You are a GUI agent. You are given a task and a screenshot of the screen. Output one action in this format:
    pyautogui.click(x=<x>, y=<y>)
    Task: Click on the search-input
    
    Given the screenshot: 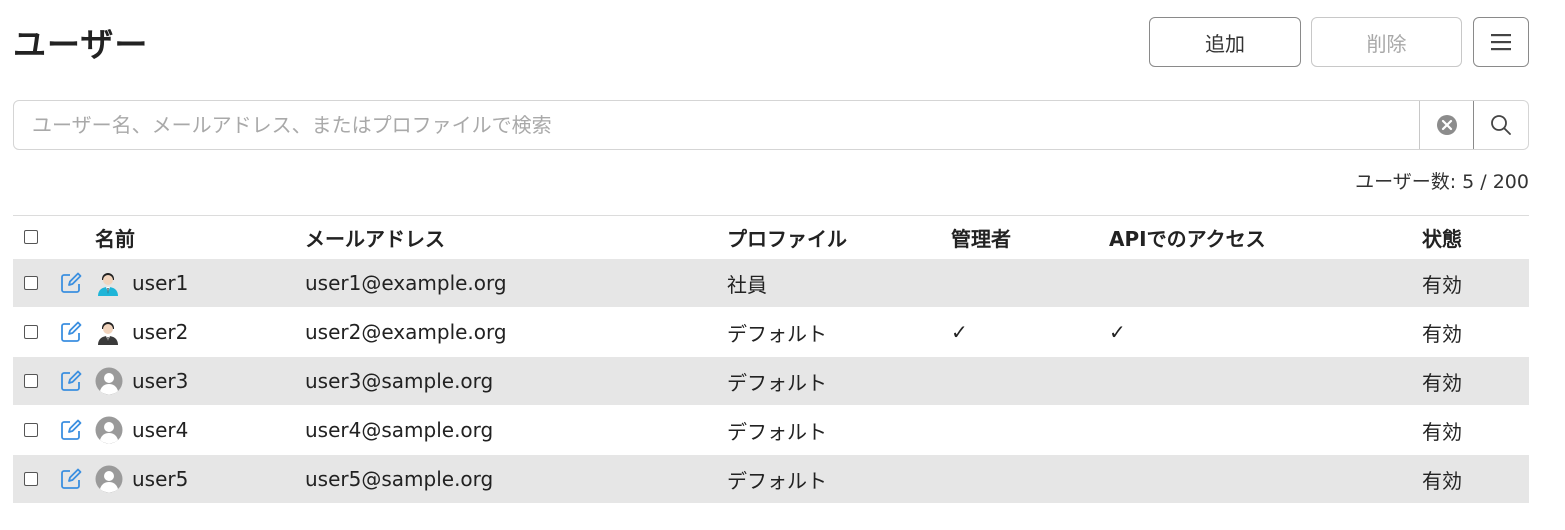 What is the action you would take?
    pyautogui.click(x=716, y=125)
    